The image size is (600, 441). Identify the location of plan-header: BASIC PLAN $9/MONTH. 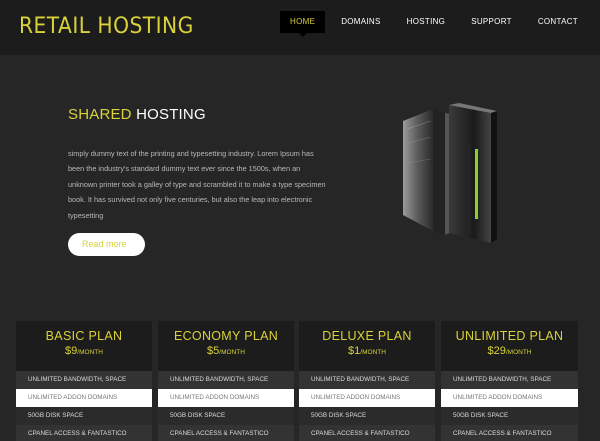
(84, 346).